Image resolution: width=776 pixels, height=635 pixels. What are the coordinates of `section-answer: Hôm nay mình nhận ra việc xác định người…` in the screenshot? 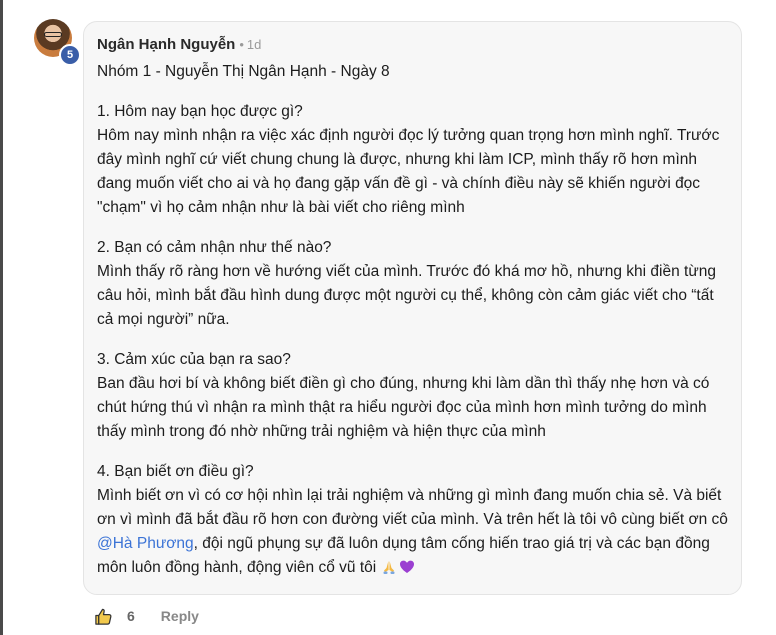 It's located at (408, 171).